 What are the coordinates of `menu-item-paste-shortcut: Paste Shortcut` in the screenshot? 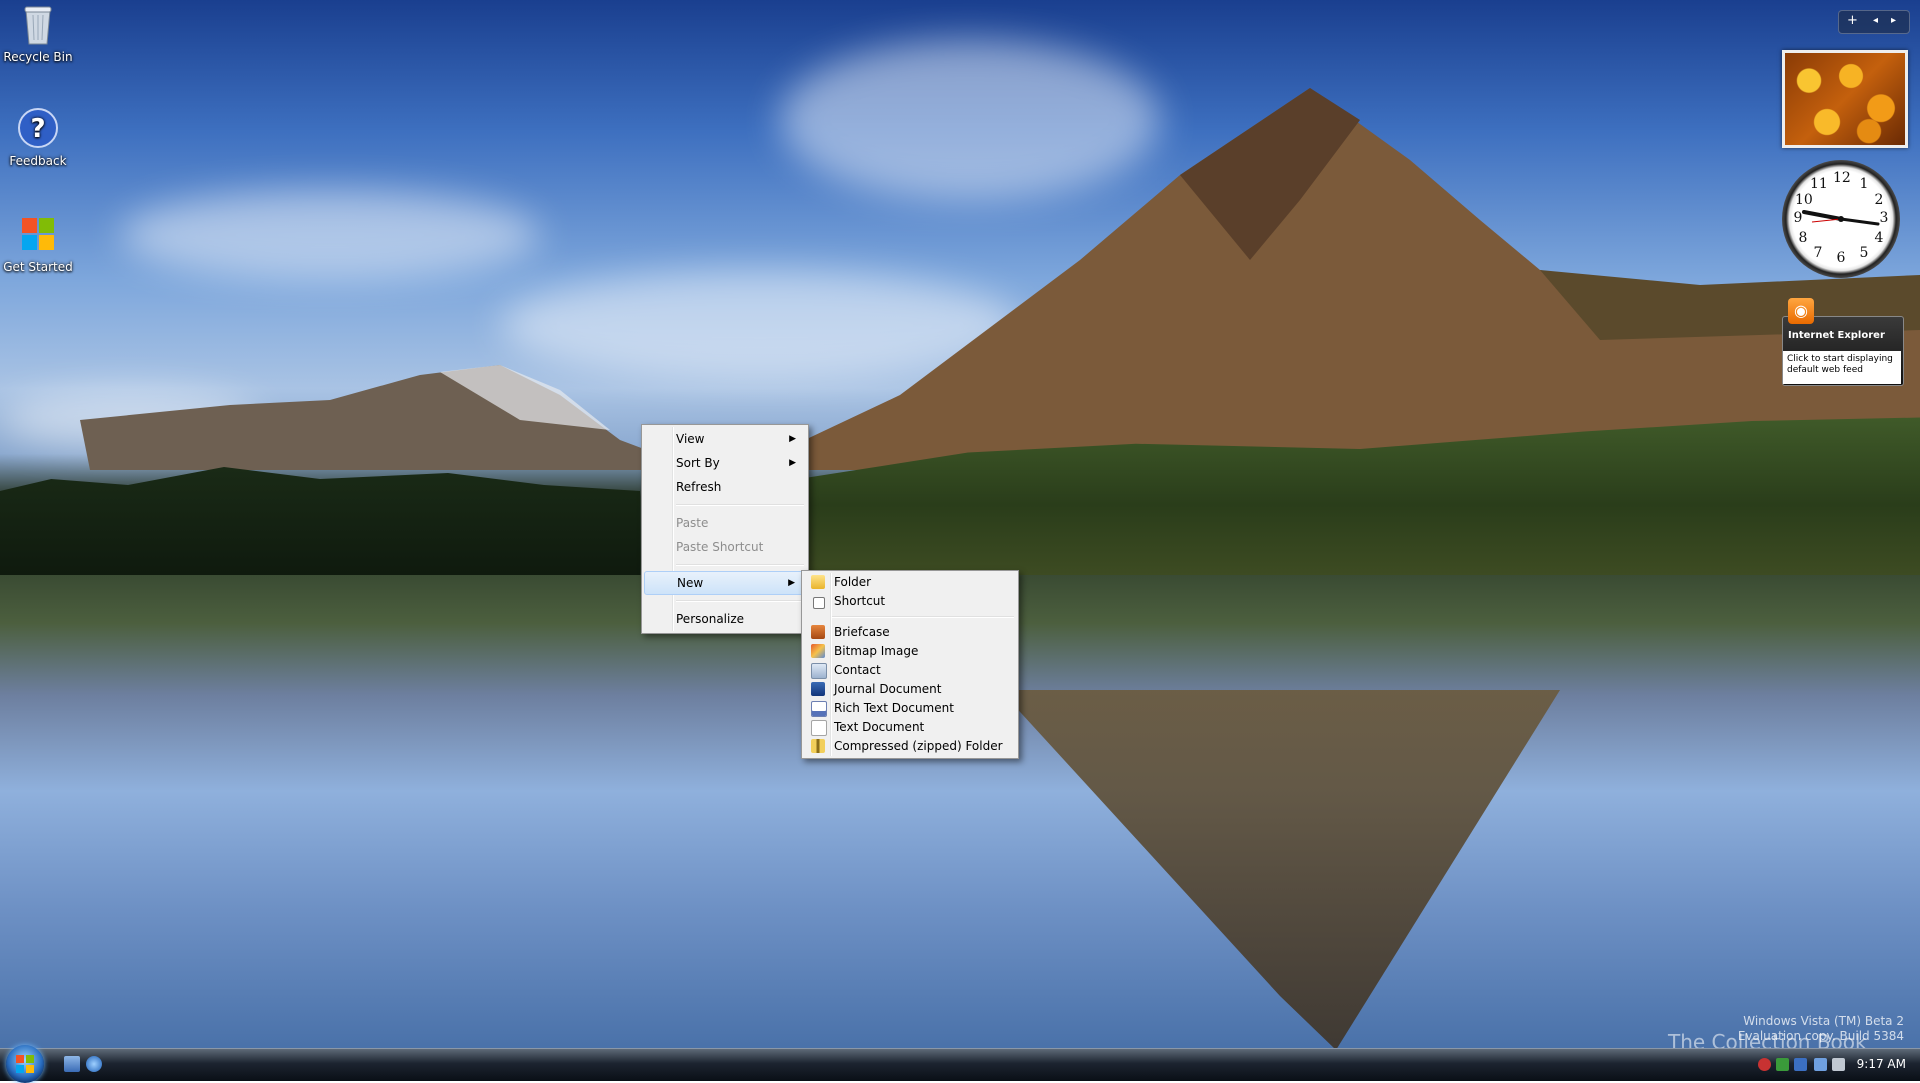 It's located at (725, 547).